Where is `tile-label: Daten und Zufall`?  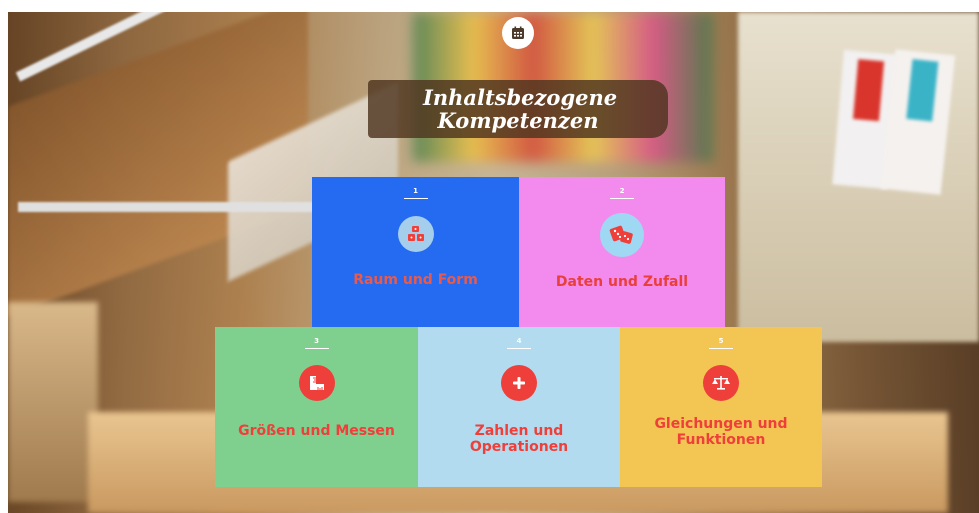
tile-label: Daten und Zufall is located at coordinates (622, 282).